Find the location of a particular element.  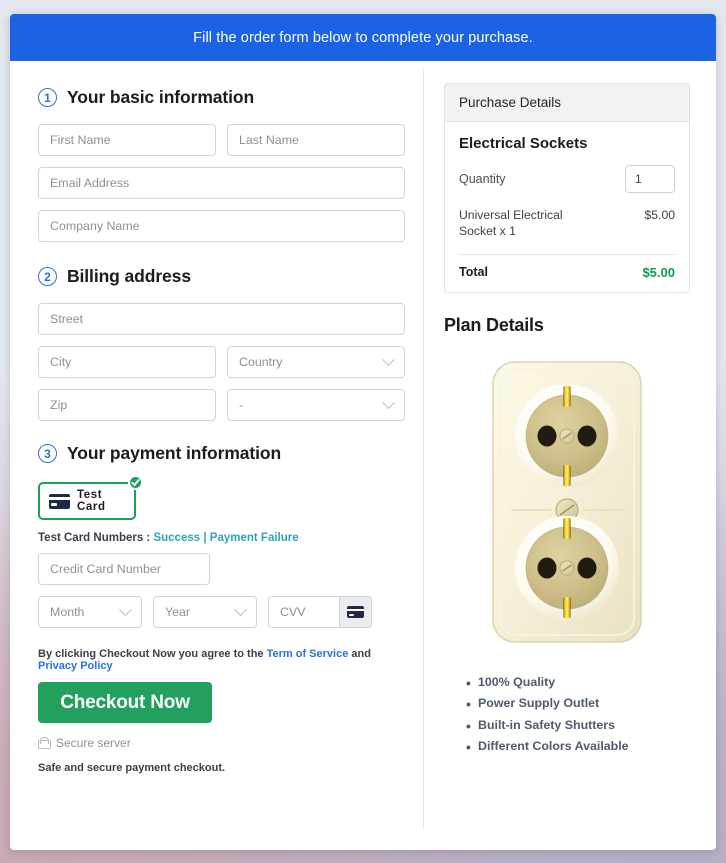

line-item-row: Universal Electrical Socket x 1 $5.00 is located at coordinates (567, 223).